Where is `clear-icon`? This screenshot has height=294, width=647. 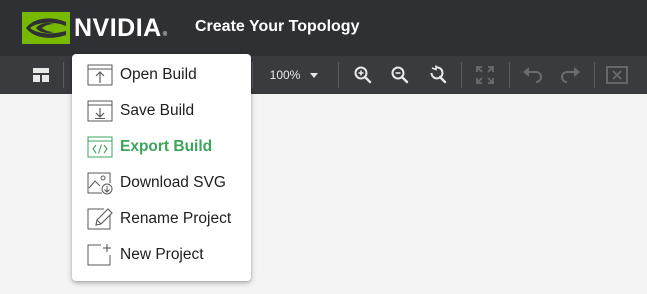
clear-icon is located at coordinates (617, 75).